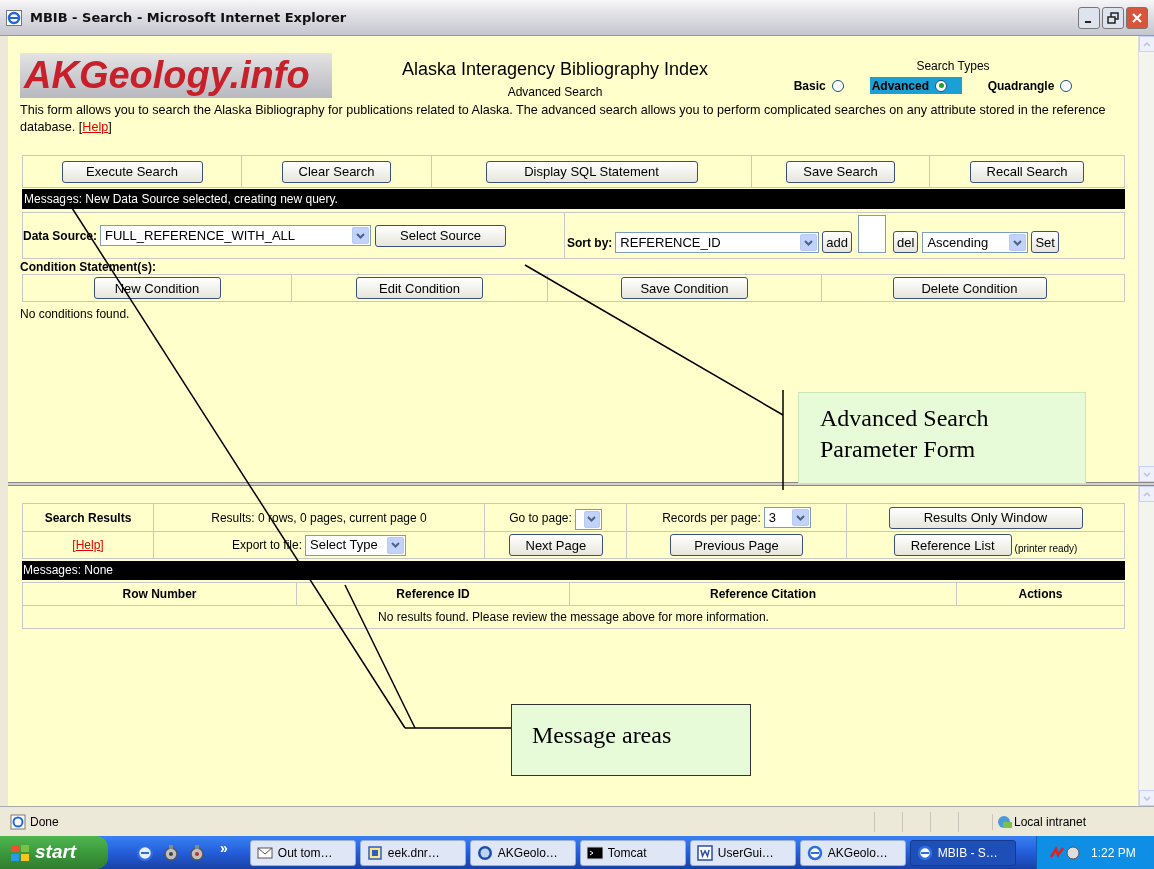 Image resolution: width=1154 pixels, height=869 pixels. Describe the element at coordinates (1089, 17) in the screenshot. I see `minimize-icon` at that location.